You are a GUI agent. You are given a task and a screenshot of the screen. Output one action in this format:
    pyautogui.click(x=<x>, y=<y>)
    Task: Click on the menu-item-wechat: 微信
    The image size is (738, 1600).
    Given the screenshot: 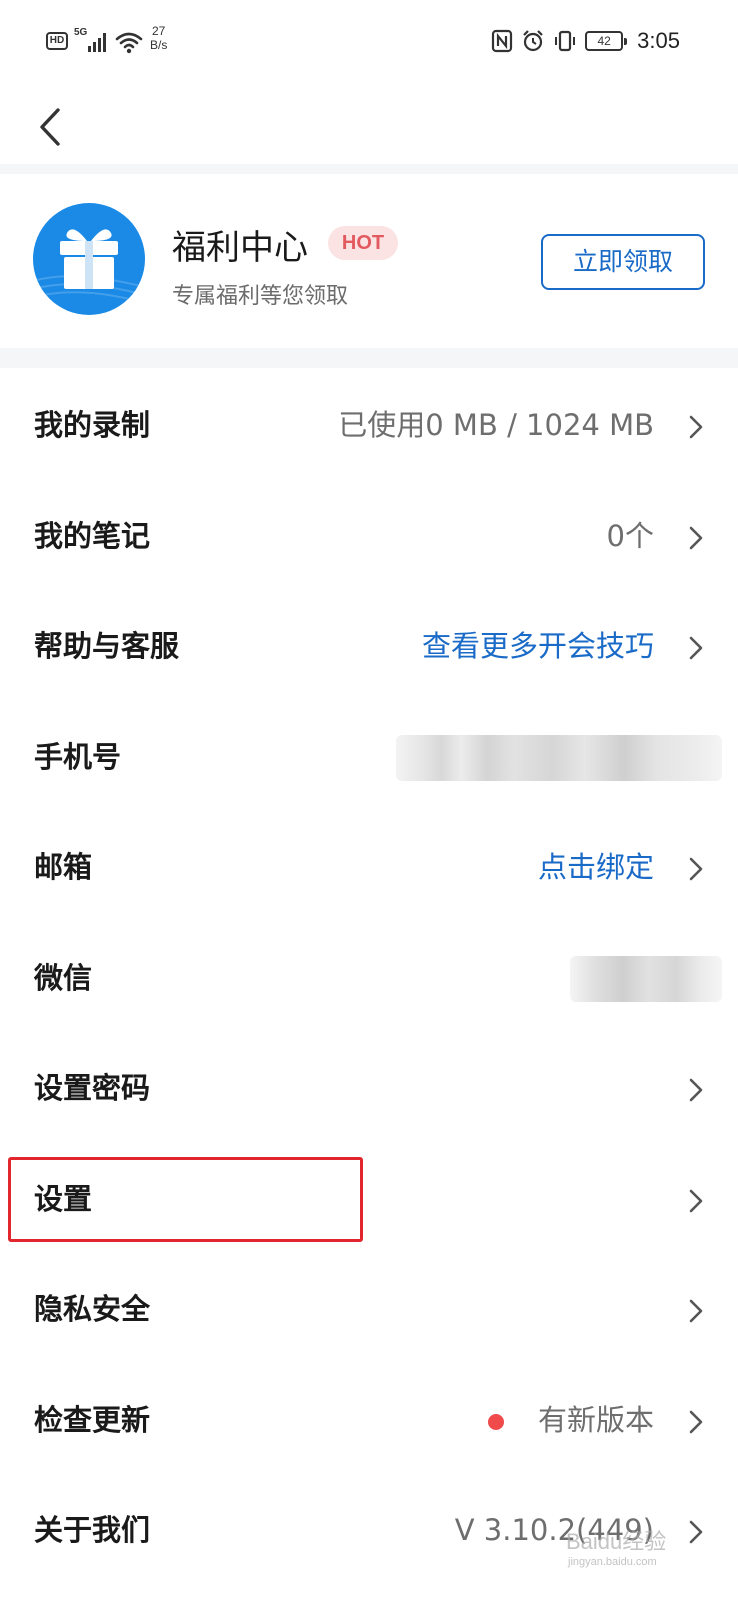 What is the action you would take?
    pyautogui.click(x=369, y=978)
    